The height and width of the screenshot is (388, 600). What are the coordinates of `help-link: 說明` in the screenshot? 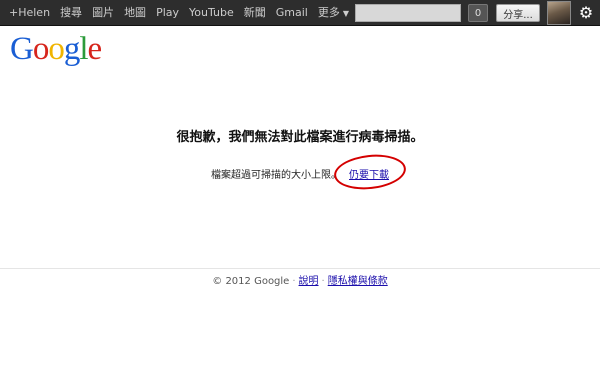 It's located at (309, 281).